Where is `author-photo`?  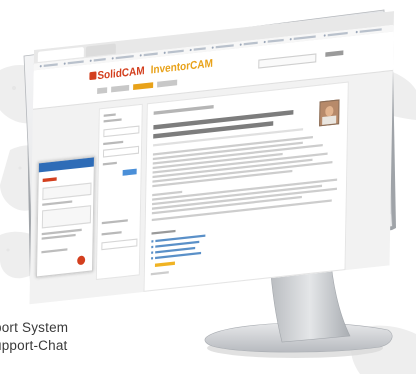
author-photo is located at coordinates (329, 113).